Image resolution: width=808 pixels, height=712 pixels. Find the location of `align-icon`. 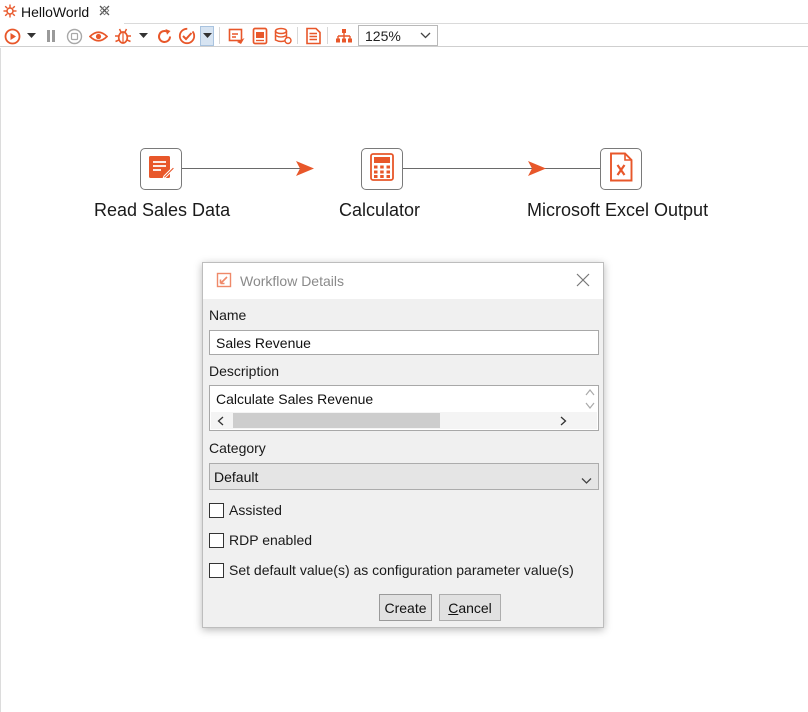

align-icon is located at coordinates (344, 36).